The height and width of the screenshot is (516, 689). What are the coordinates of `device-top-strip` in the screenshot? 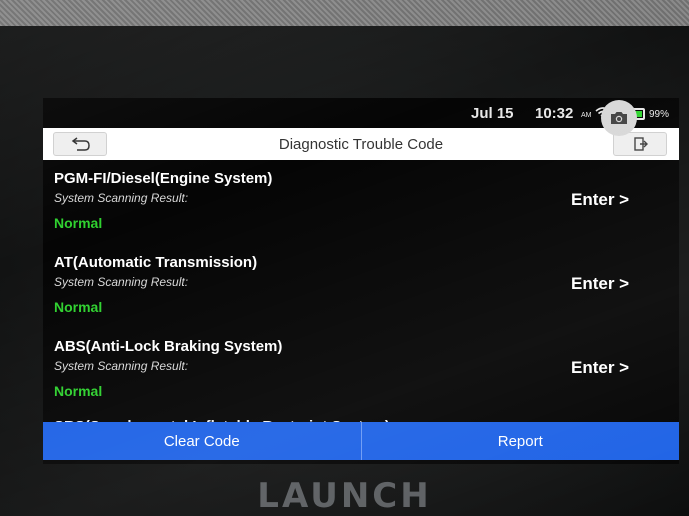 It's located at (344, 13).